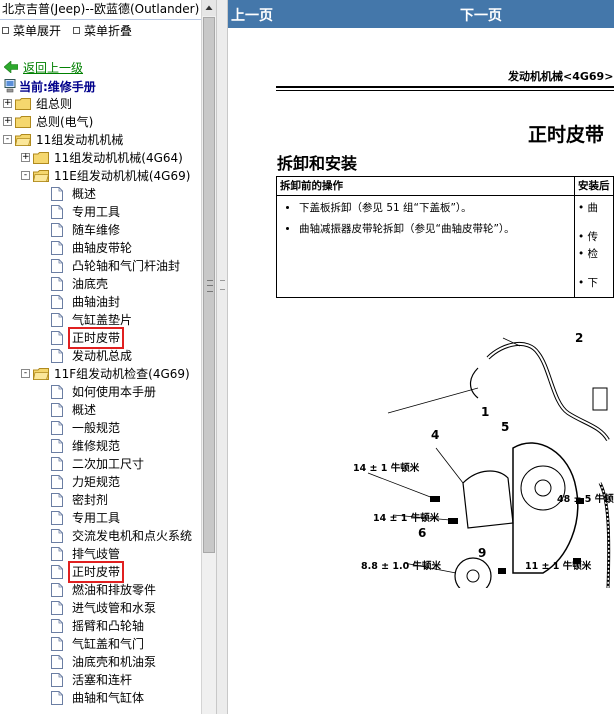  What do you see at coordinates (100, 374) in the screenshot?
I see `tree-folder-row: - 11F组发动机检查(4G69)` at bounding box center [100, 374].